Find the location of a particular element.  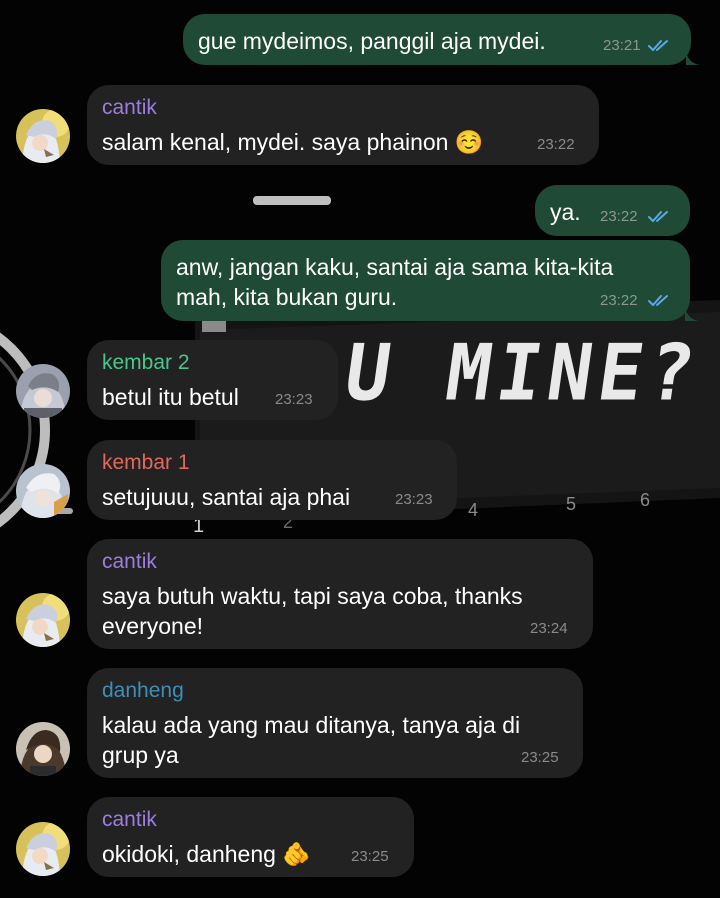

sender-name: kembar 2 is located at coordinates (146, 362).